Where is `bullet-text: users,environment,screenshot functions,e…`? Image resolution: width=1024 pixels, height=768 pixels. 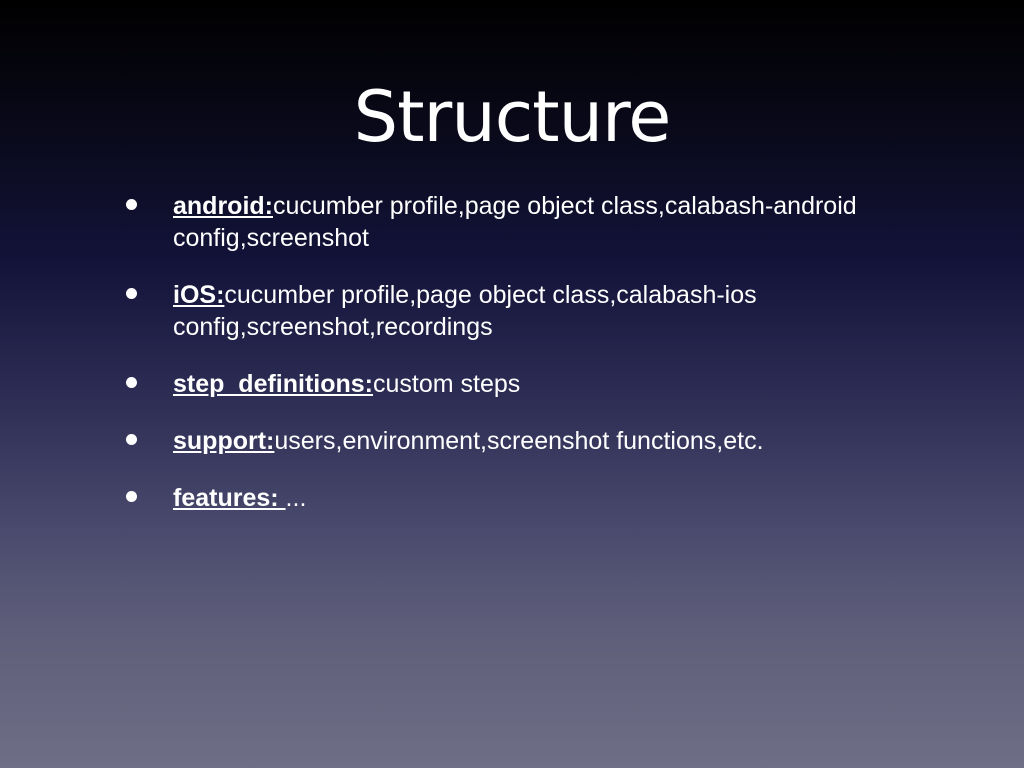 bullet-text: users,environment,screenshot functions,e… is located at coordinates (519, 441).